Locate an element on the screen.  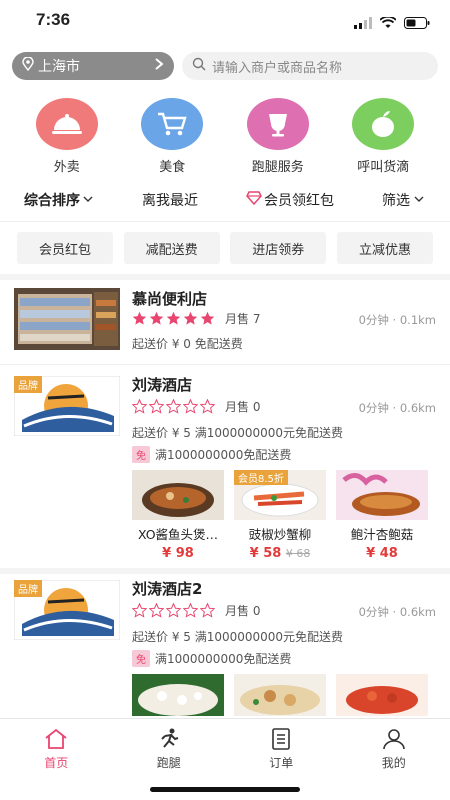
shop-card: 慕尚便利店 月售 7 0分钟 · 0.1km 起送价 ¥ 0 免配送费 is located at coordinates (225, 322).